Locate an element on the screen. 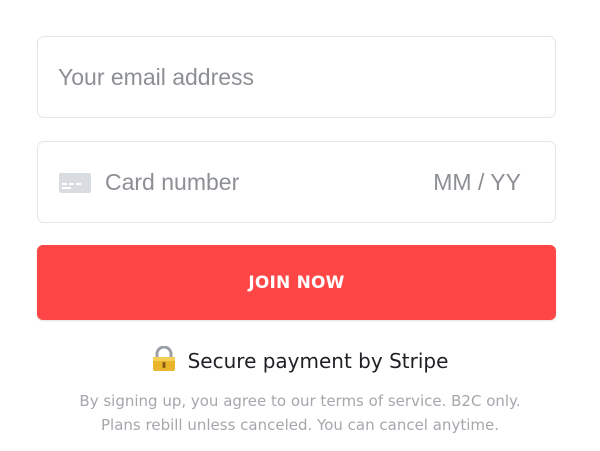 This screenshot has height=451, width=600. expiry-input: MM / YY is located at coordinates (477, 182).